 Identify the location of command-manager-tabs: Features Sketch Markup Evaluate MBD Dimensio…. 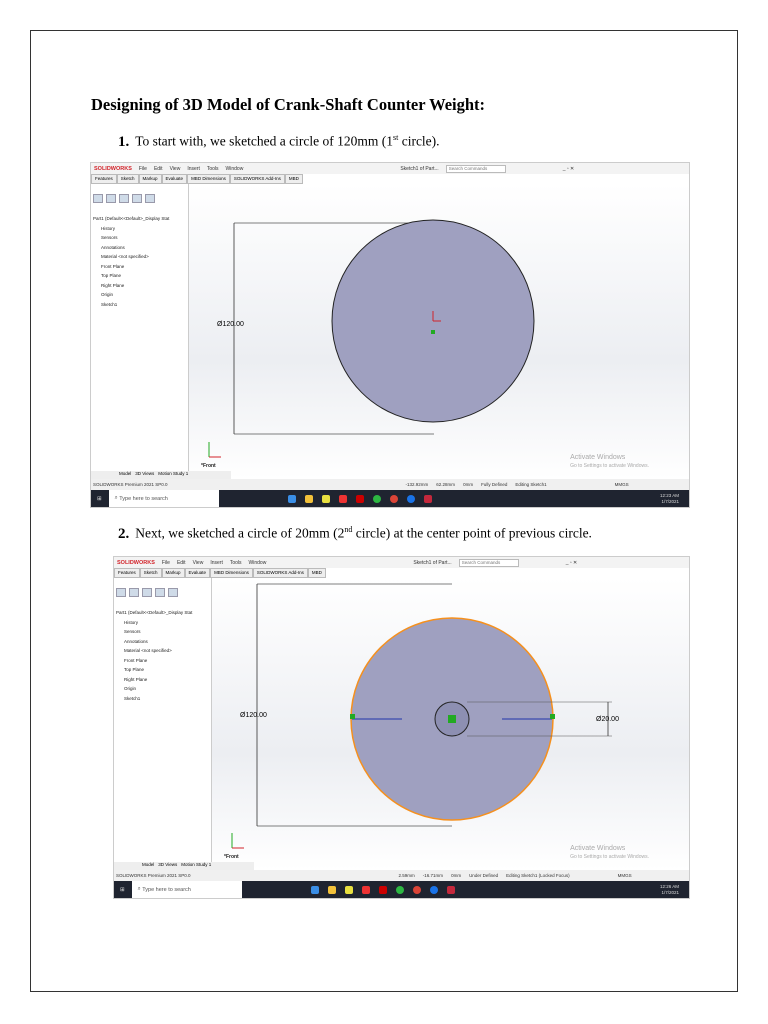
(197, 179).